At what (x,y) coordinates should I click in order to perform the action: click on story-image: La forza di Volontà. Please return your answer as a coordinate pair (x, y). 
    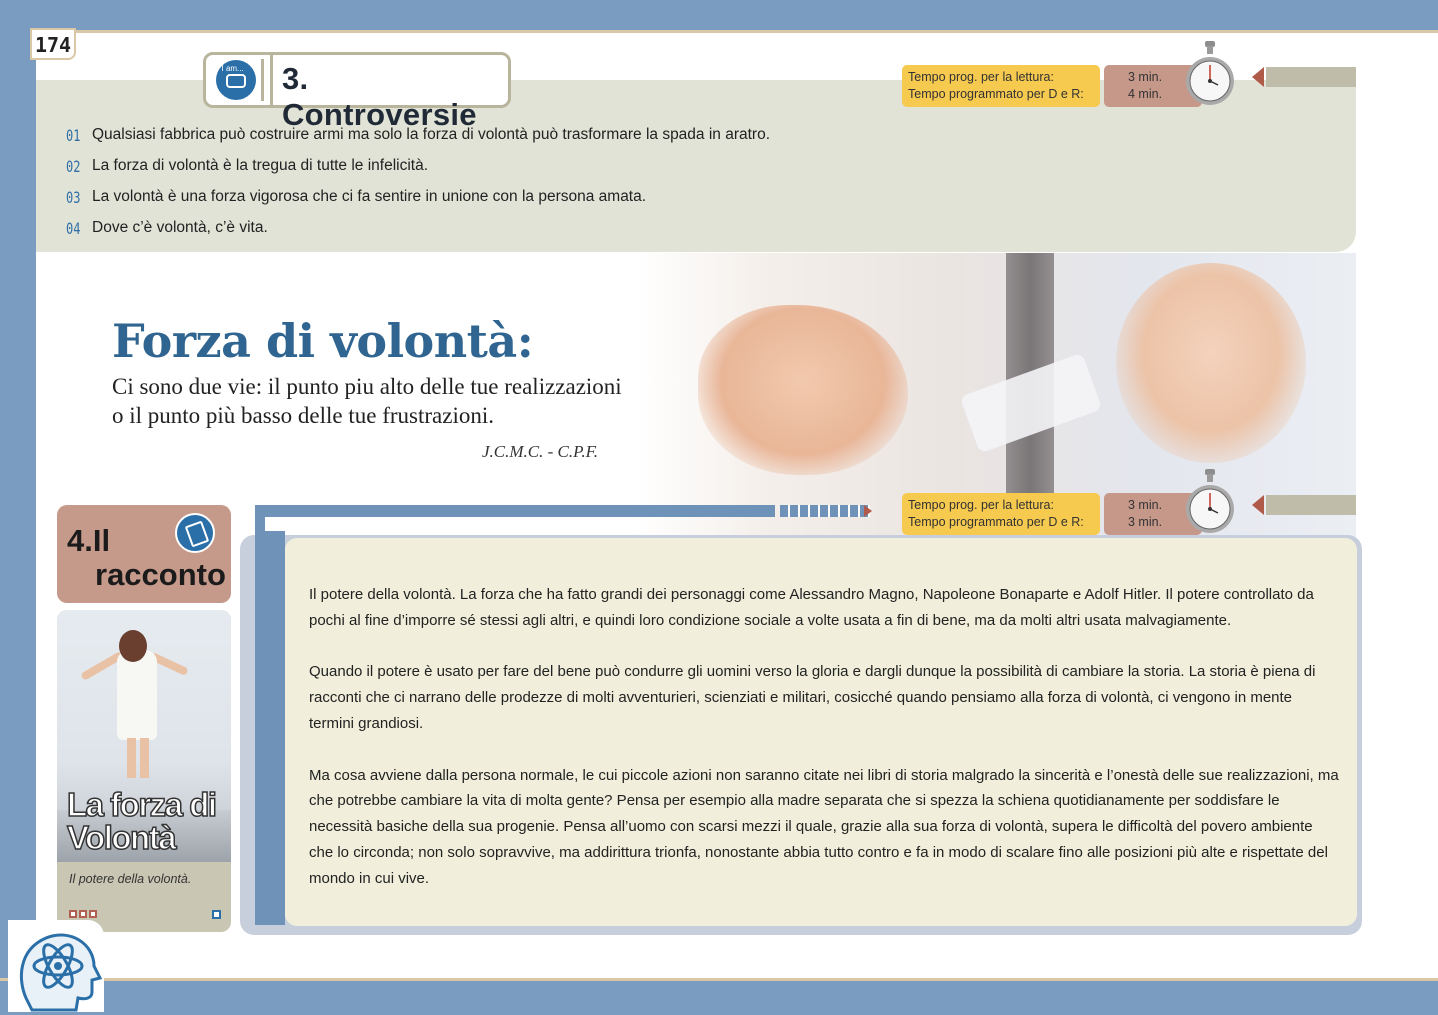
    Looking at the image, I should click on (144, 736).